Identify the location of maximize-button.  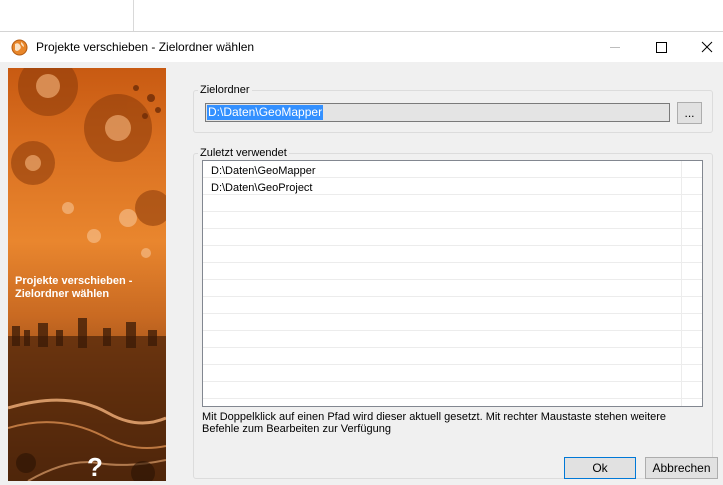
(661, 47).